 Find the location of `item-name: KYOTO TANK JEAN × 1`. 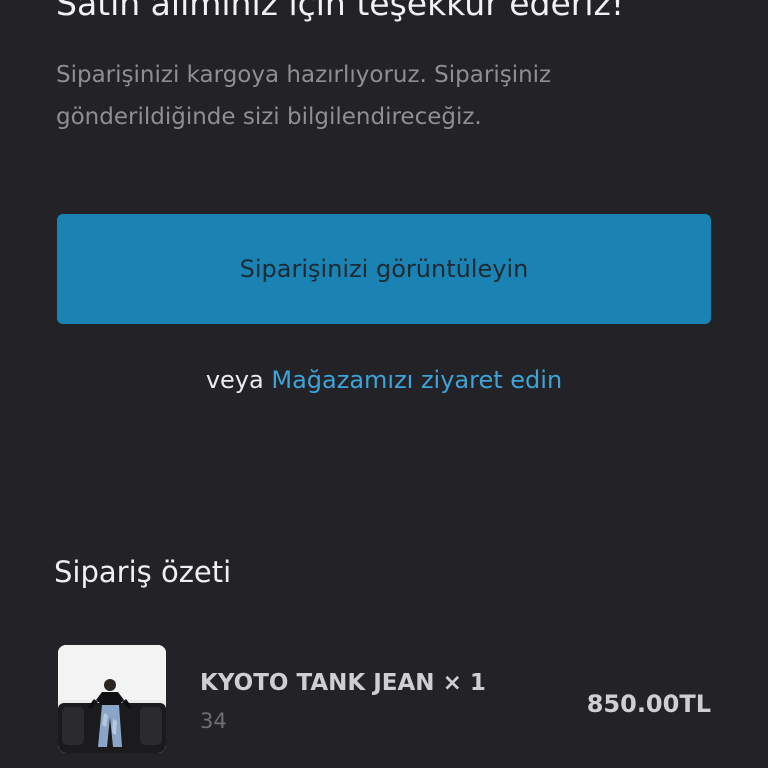

item-name: KYOTO TANK JEAN × 1 is located at coordinates (343, 683).